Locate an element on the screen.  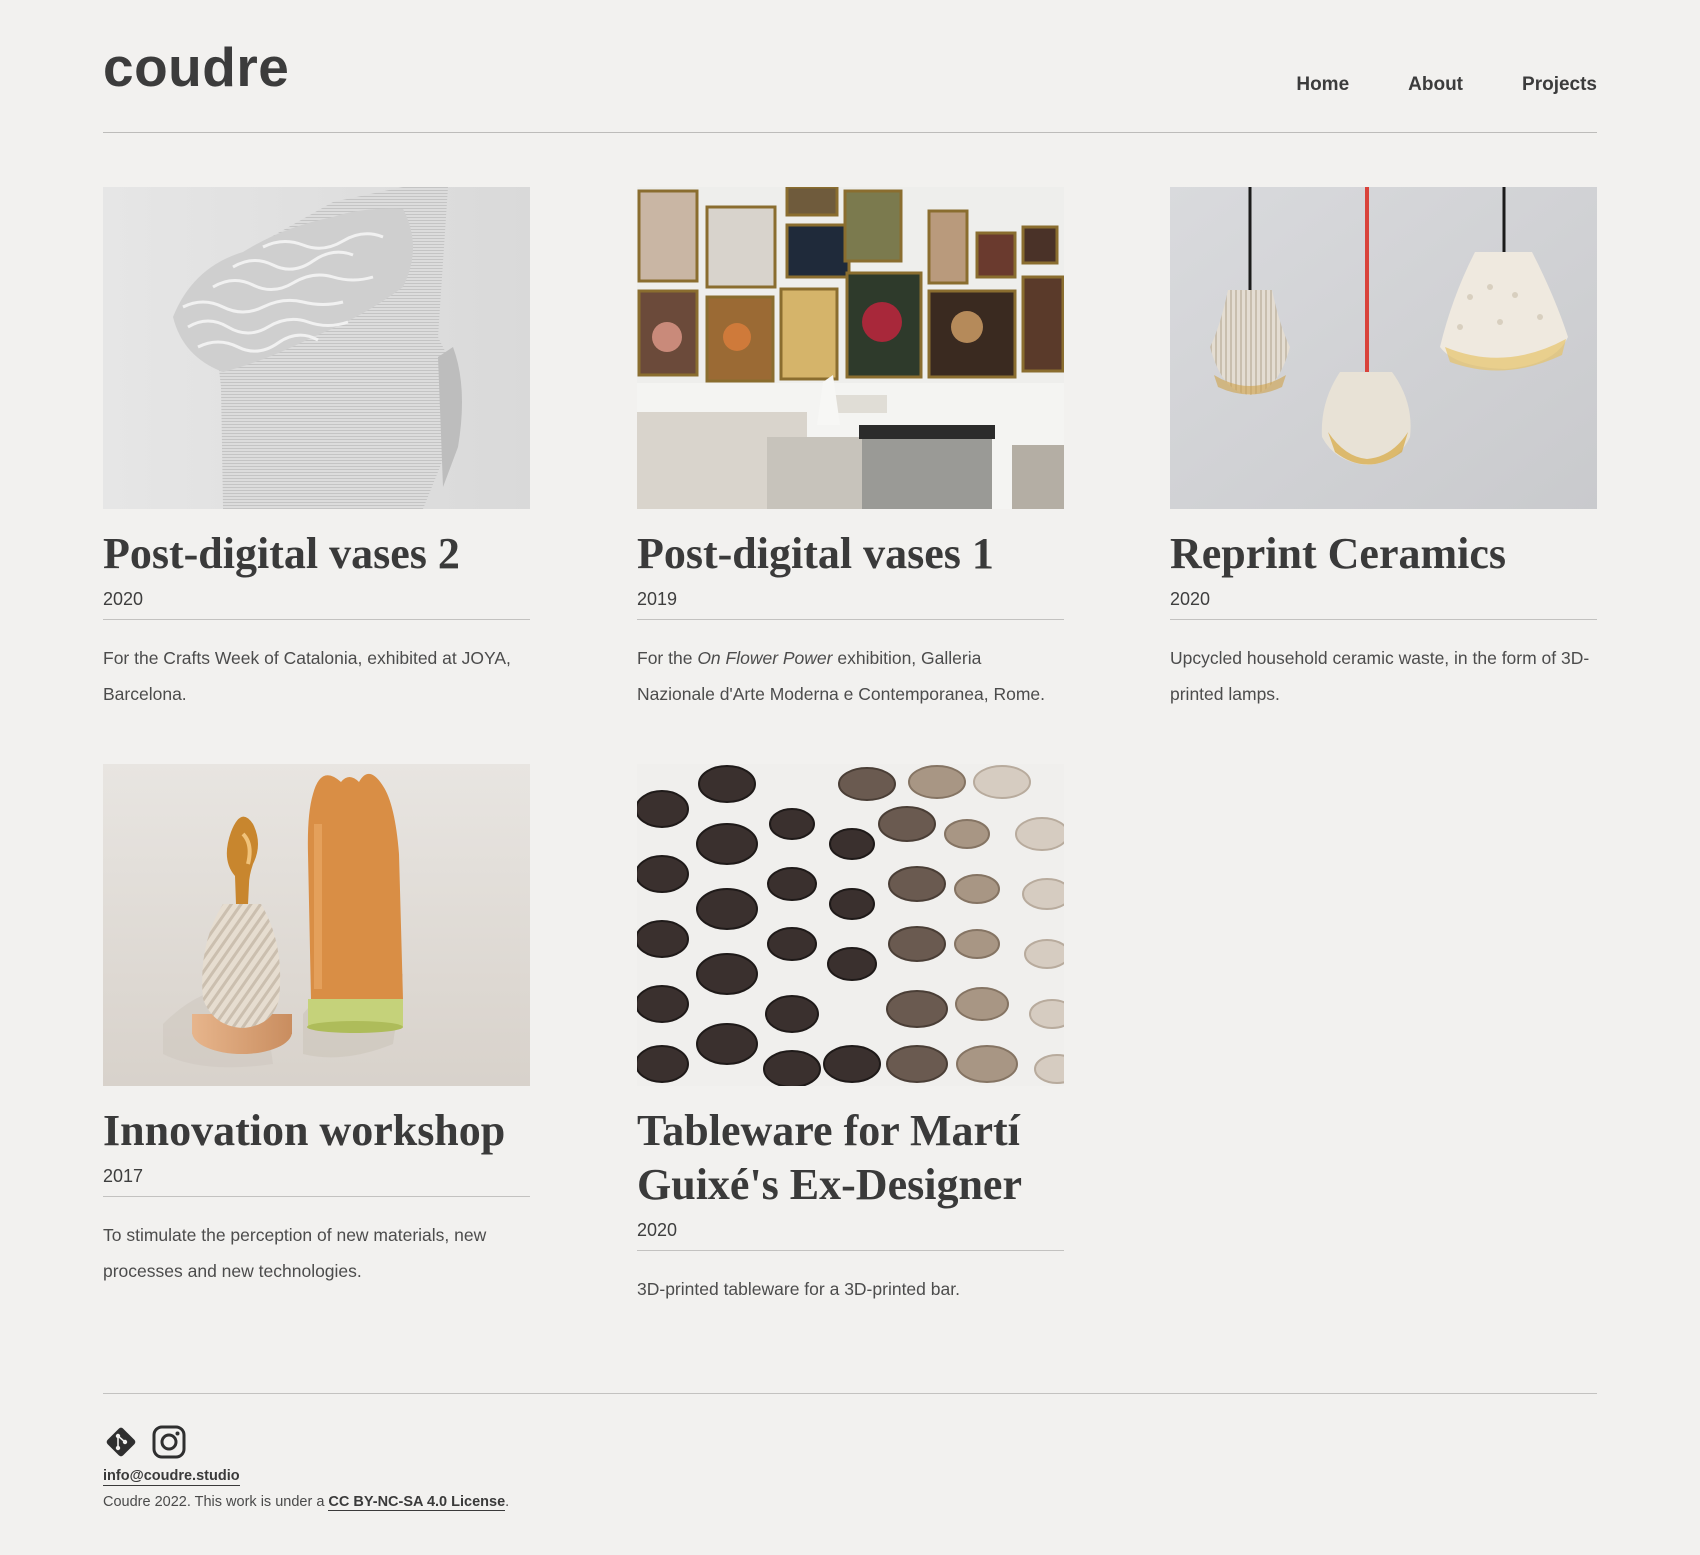
nav-home: Home is located at coordinates (1322, 85).